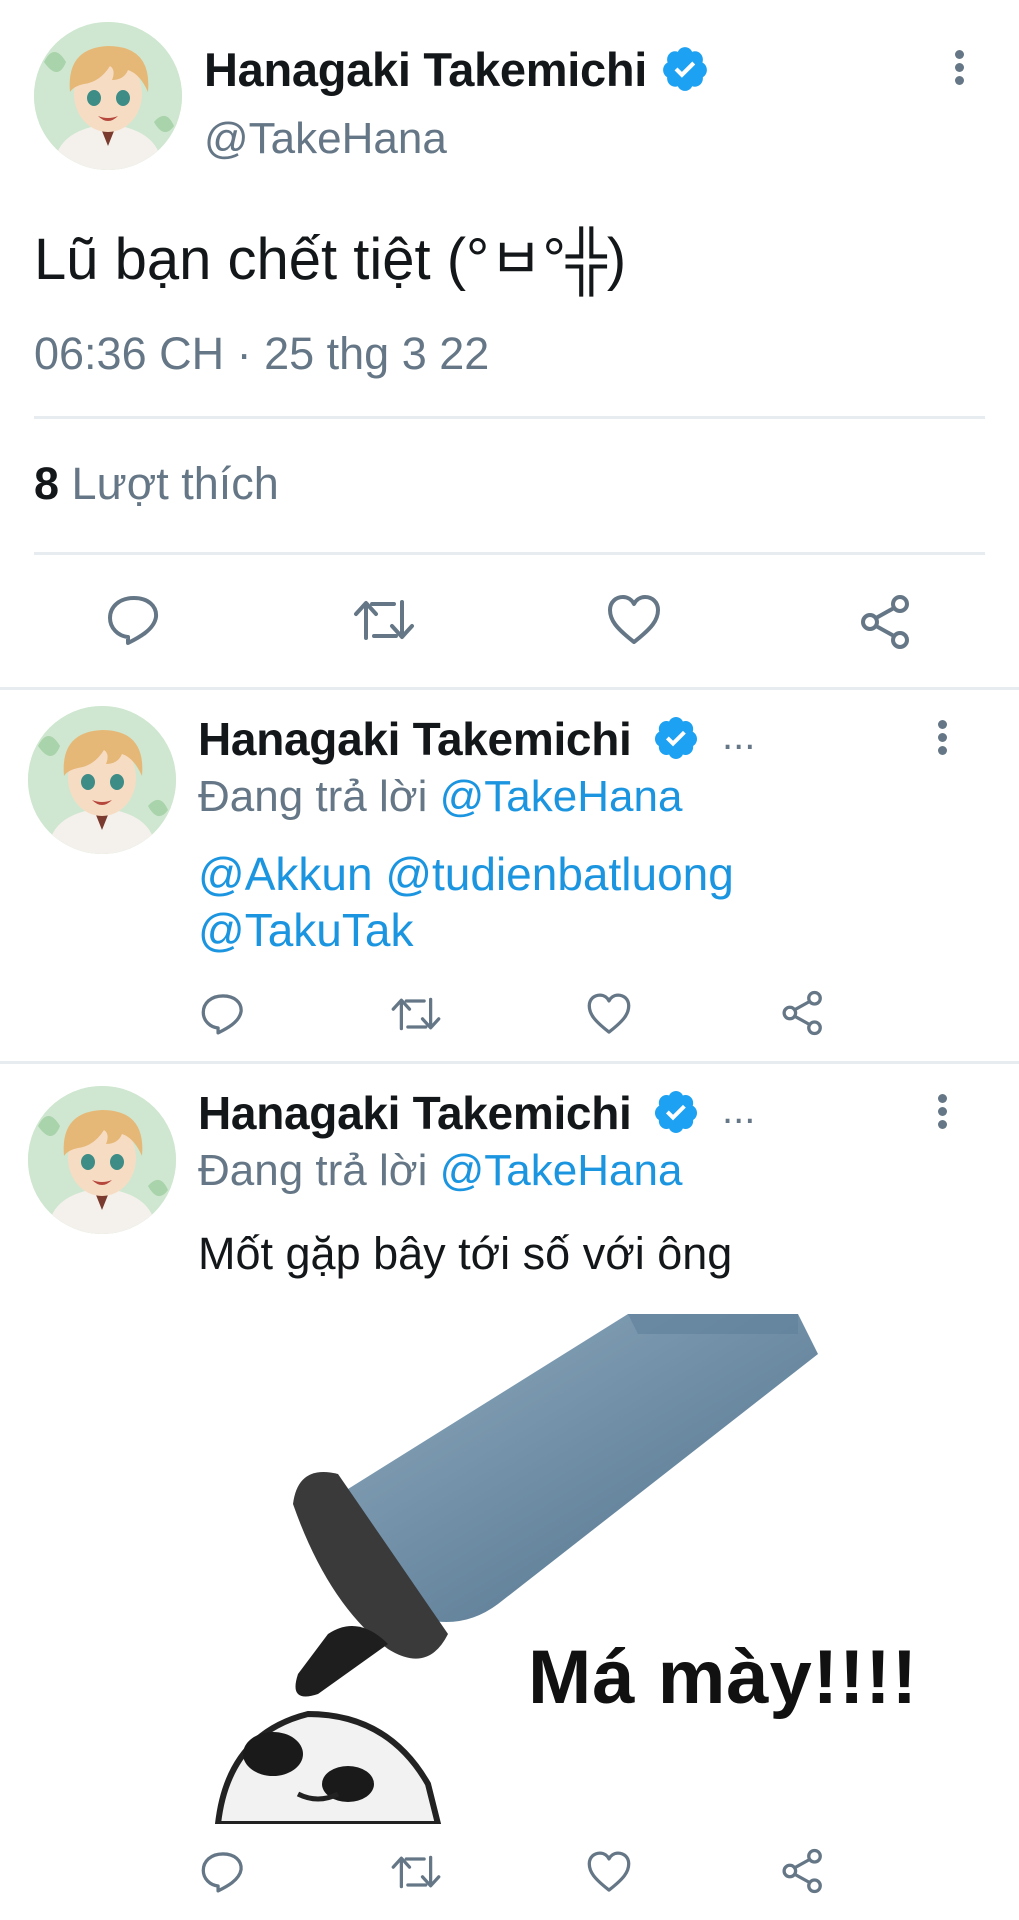  I want to click on user-handle: @TakeHana, so click(325, 139).